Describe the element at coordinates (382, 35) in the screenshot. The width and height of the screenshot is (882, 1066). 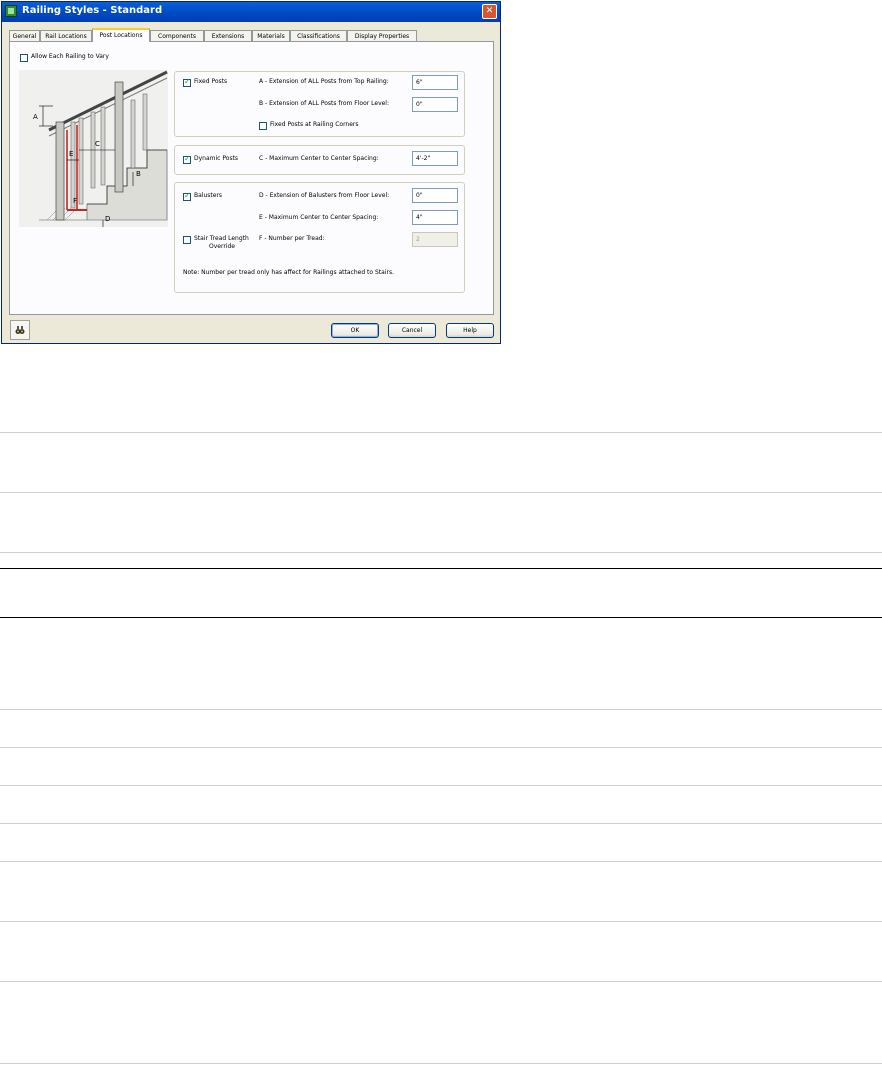
I see `tab-display-properties: Display Properties` at that location.